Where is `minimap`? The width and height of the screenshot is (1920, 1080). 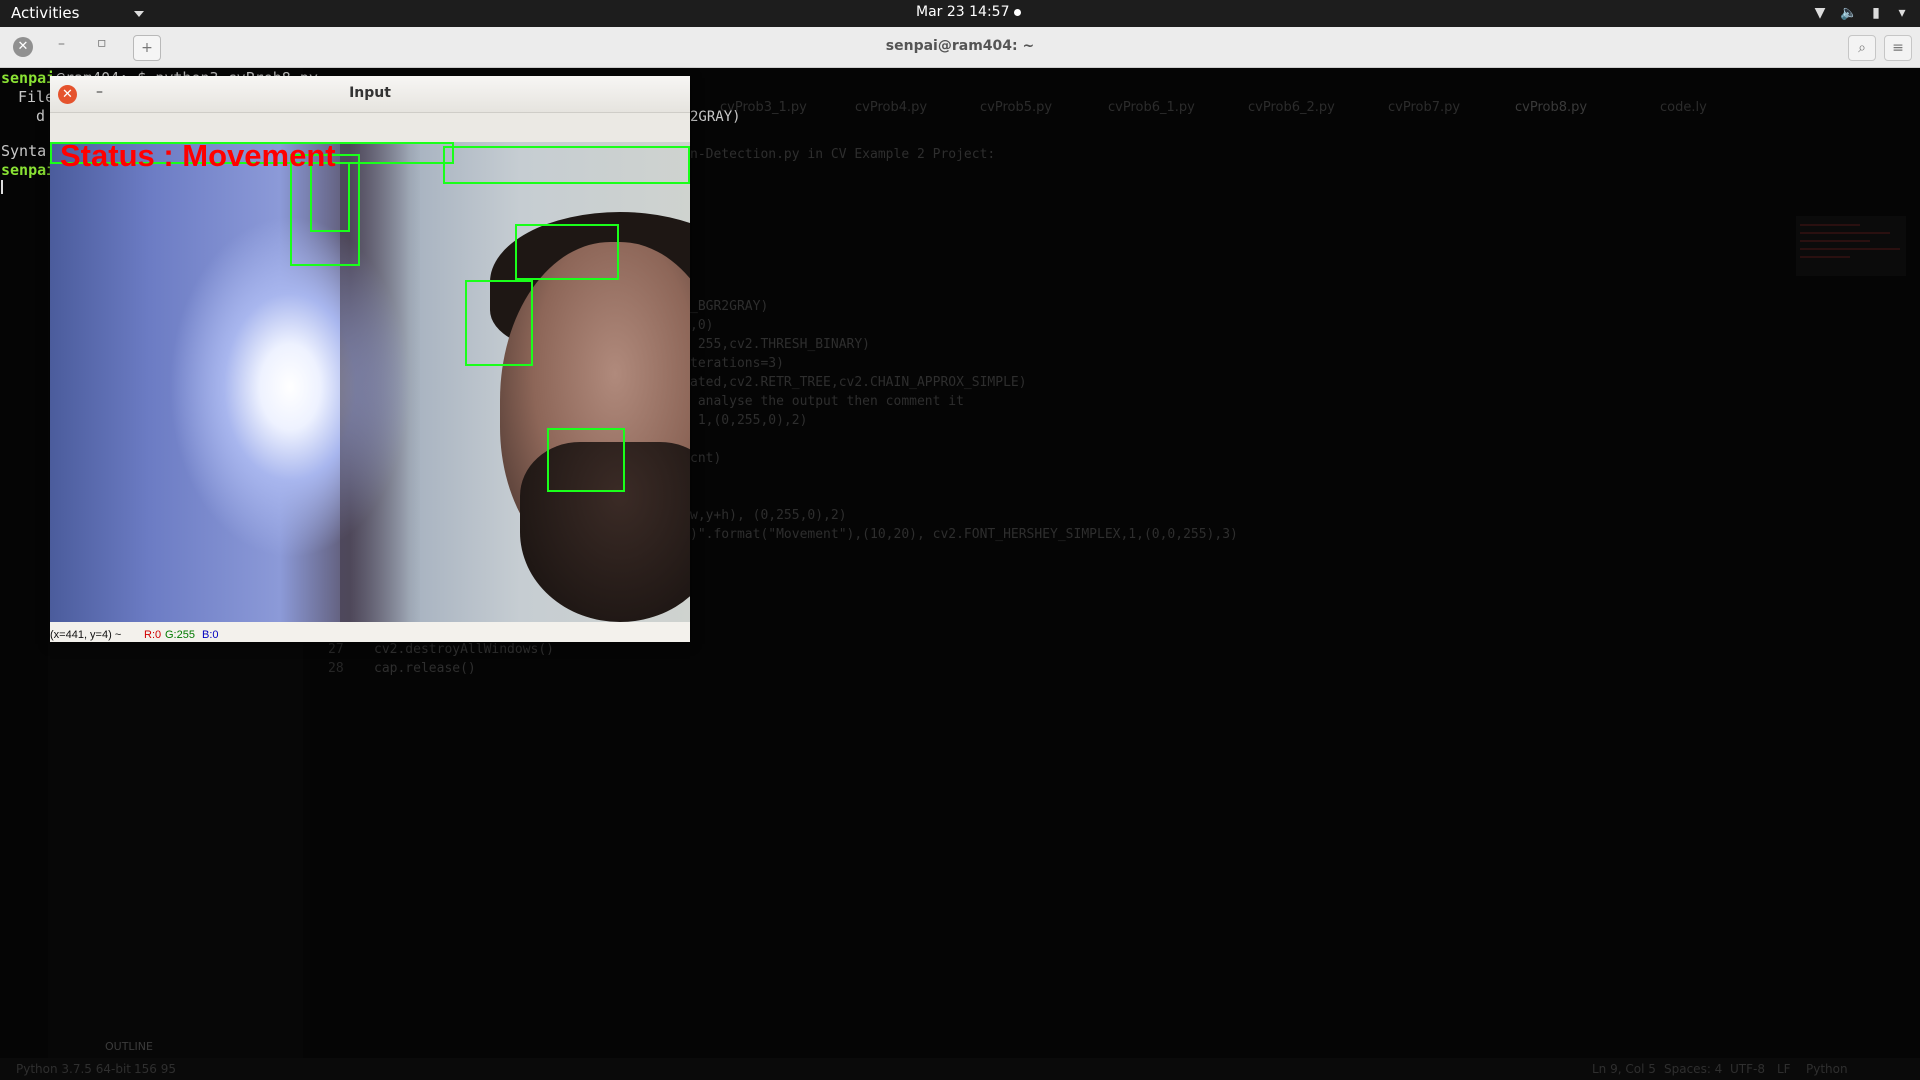
minimap is located at coordinates (1851, 246).